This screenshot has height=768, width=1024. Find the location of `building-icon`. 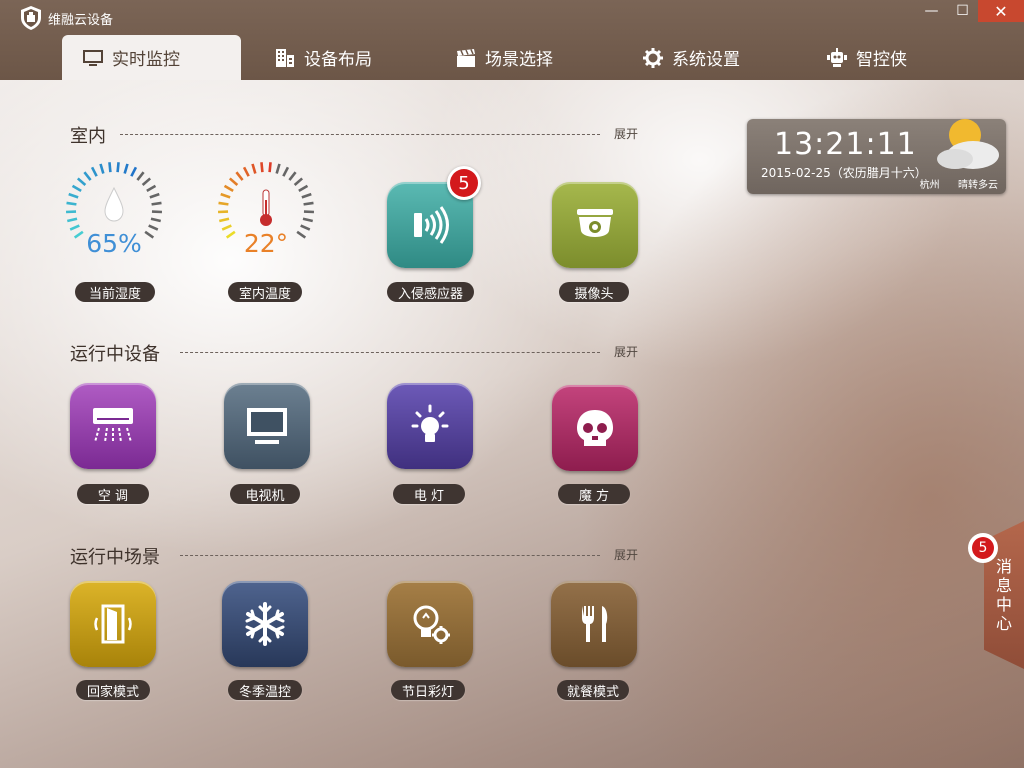

building-icon is located at coordinates (285, 57).